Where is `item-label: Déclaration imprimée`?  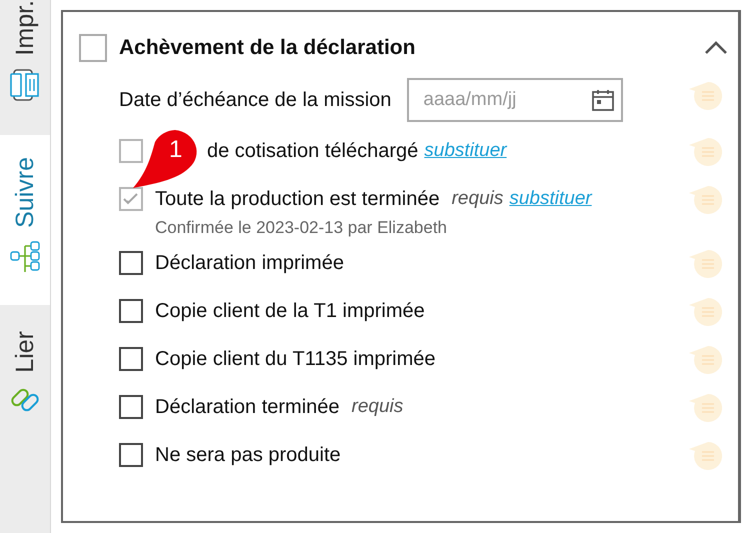 item-label: Déclaration imprimée is located at coordinates (249, 263).